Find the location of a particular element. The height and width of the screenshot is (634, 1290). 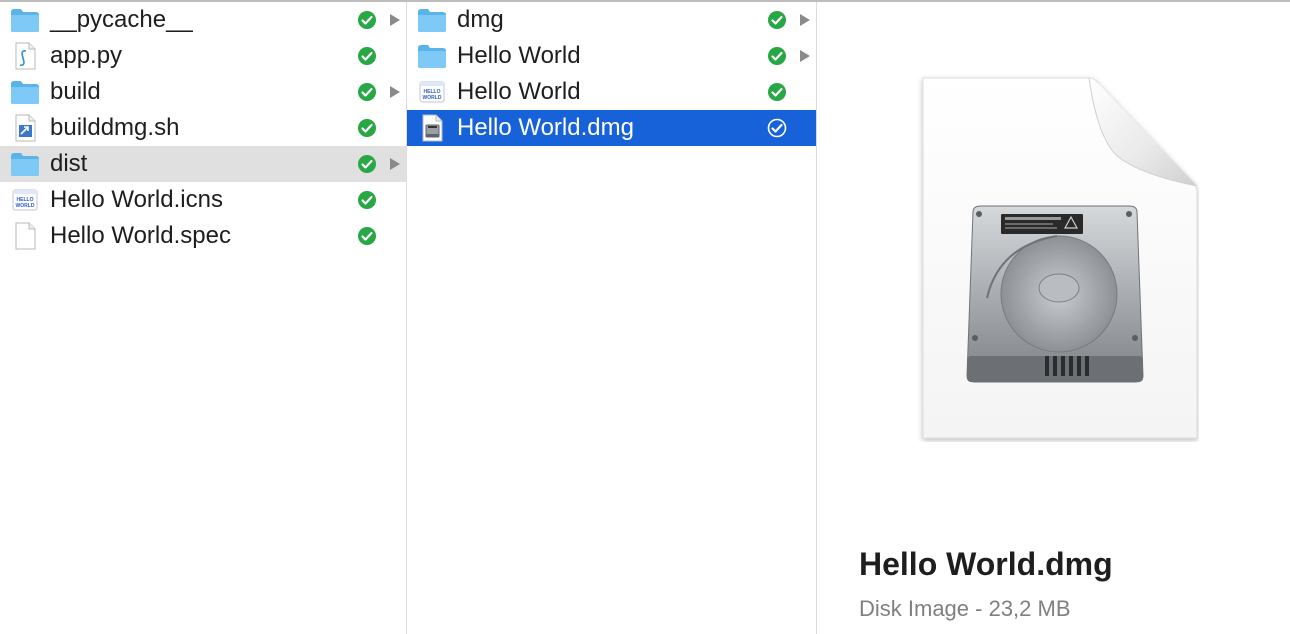

shell-script-icon is located at coordinates (25, 128).